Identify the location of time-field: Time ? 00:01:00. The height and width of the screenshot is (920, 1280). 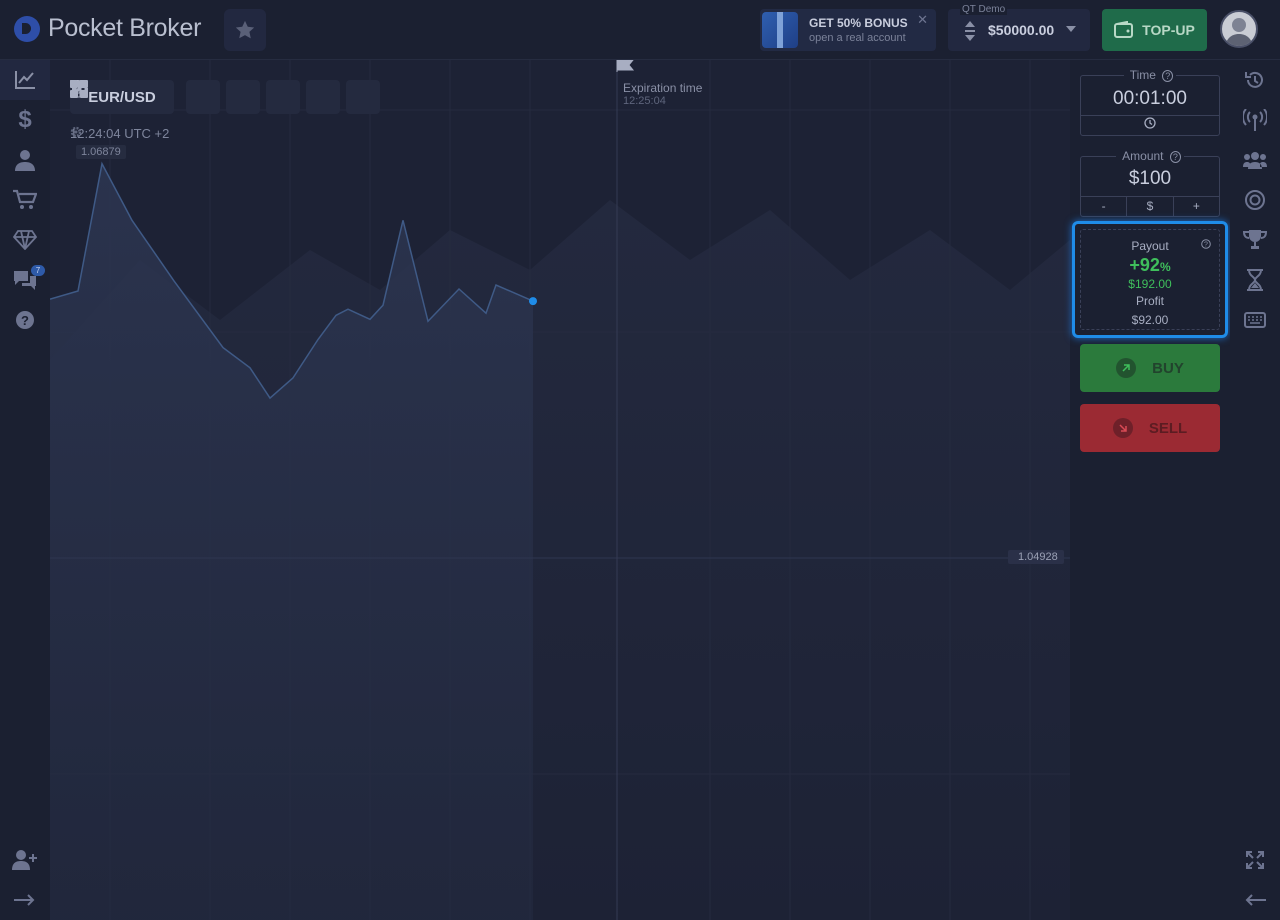
(1150, 102).